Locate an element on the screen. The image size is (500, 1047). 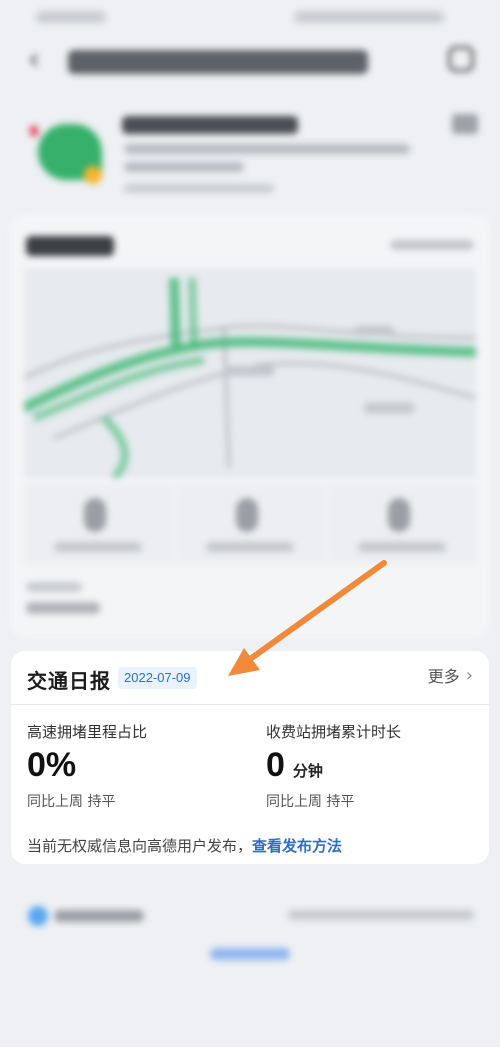
metric-unit: 分钟 is located at coordinates (307, 771).